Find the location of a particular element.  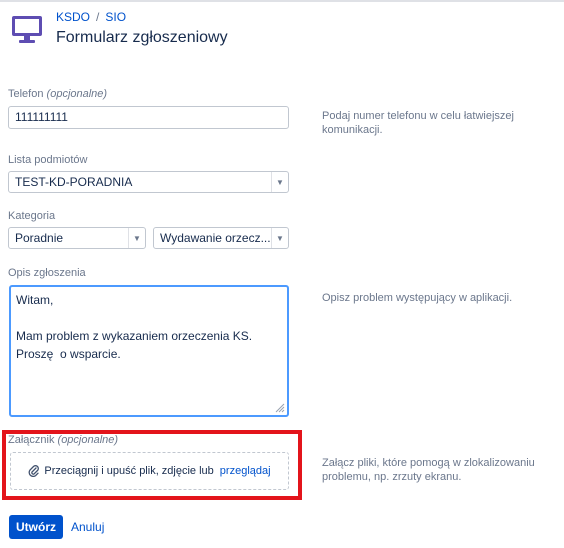

top-divider is located at coordinates (282, 1).